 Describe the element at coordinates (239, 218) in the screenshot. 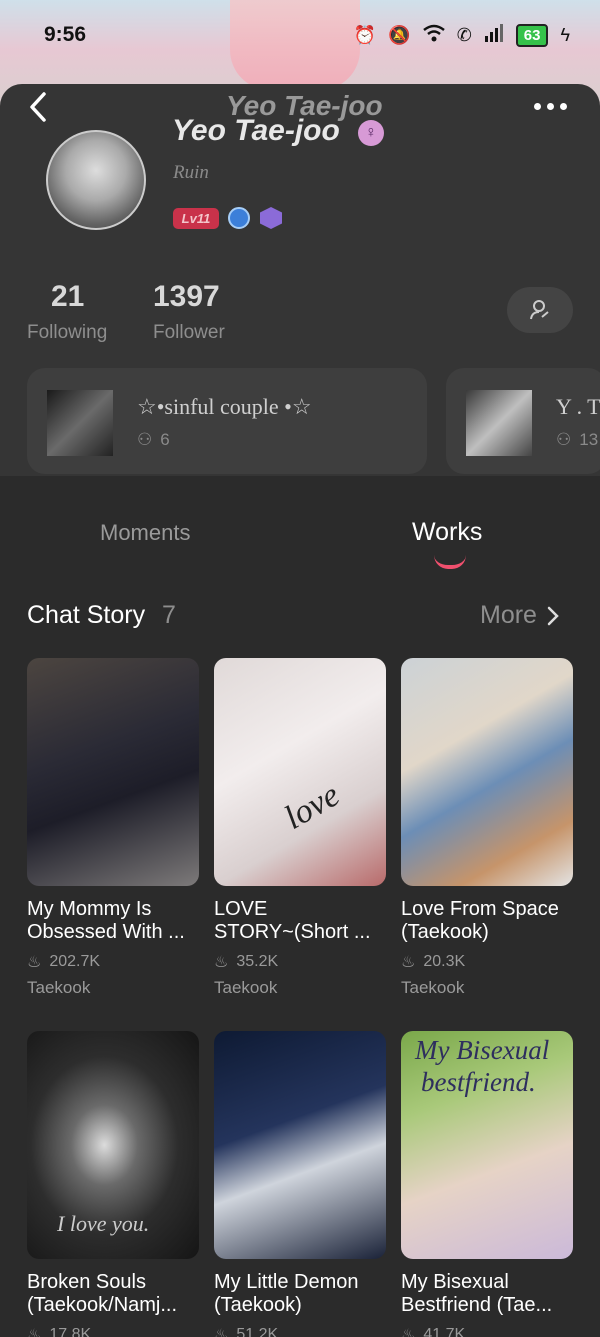

I see `blue-badge-icon` at that location.